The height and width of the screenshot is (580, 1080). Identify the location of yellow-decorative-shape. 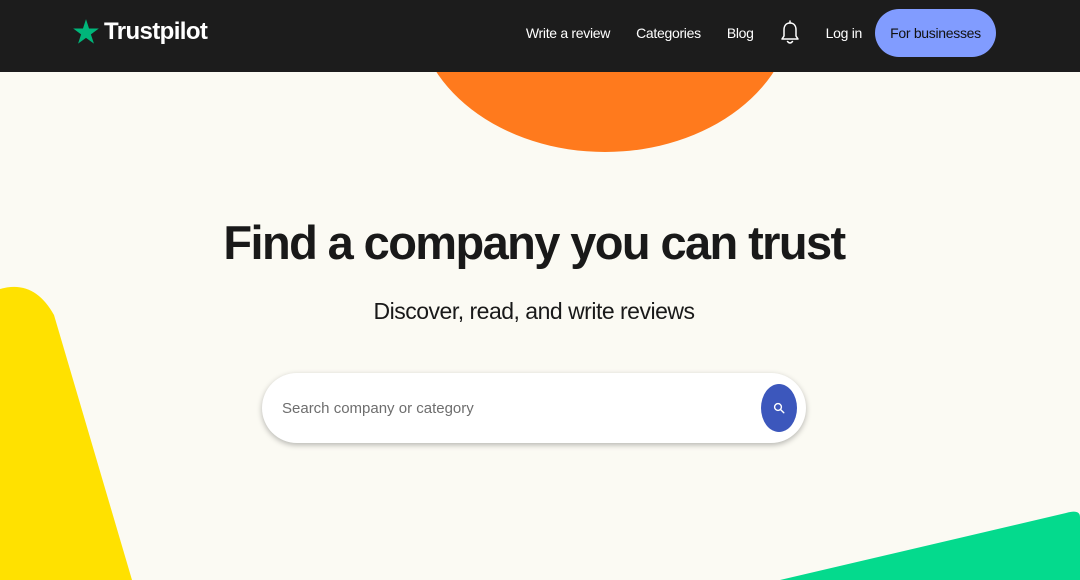
(66, 433).